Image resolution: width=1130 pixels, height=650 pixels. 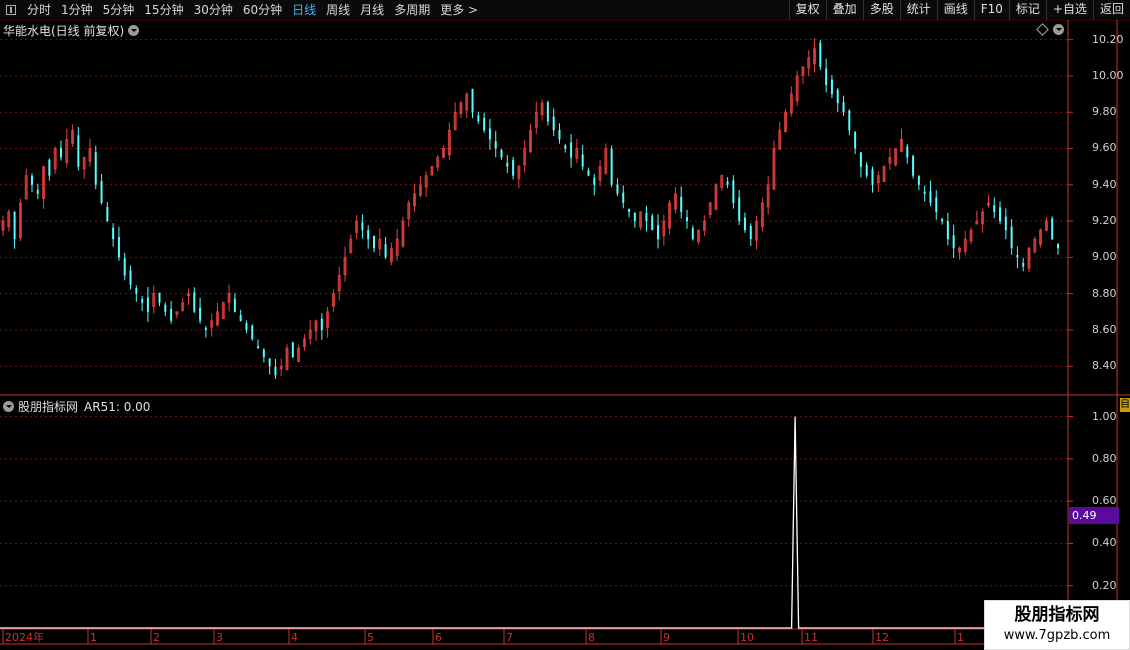 What do you see at coordinates (117, 406) in the screenshot?
I see `indicator-value: AR51: 0.00` at bounding box center [117, 406].